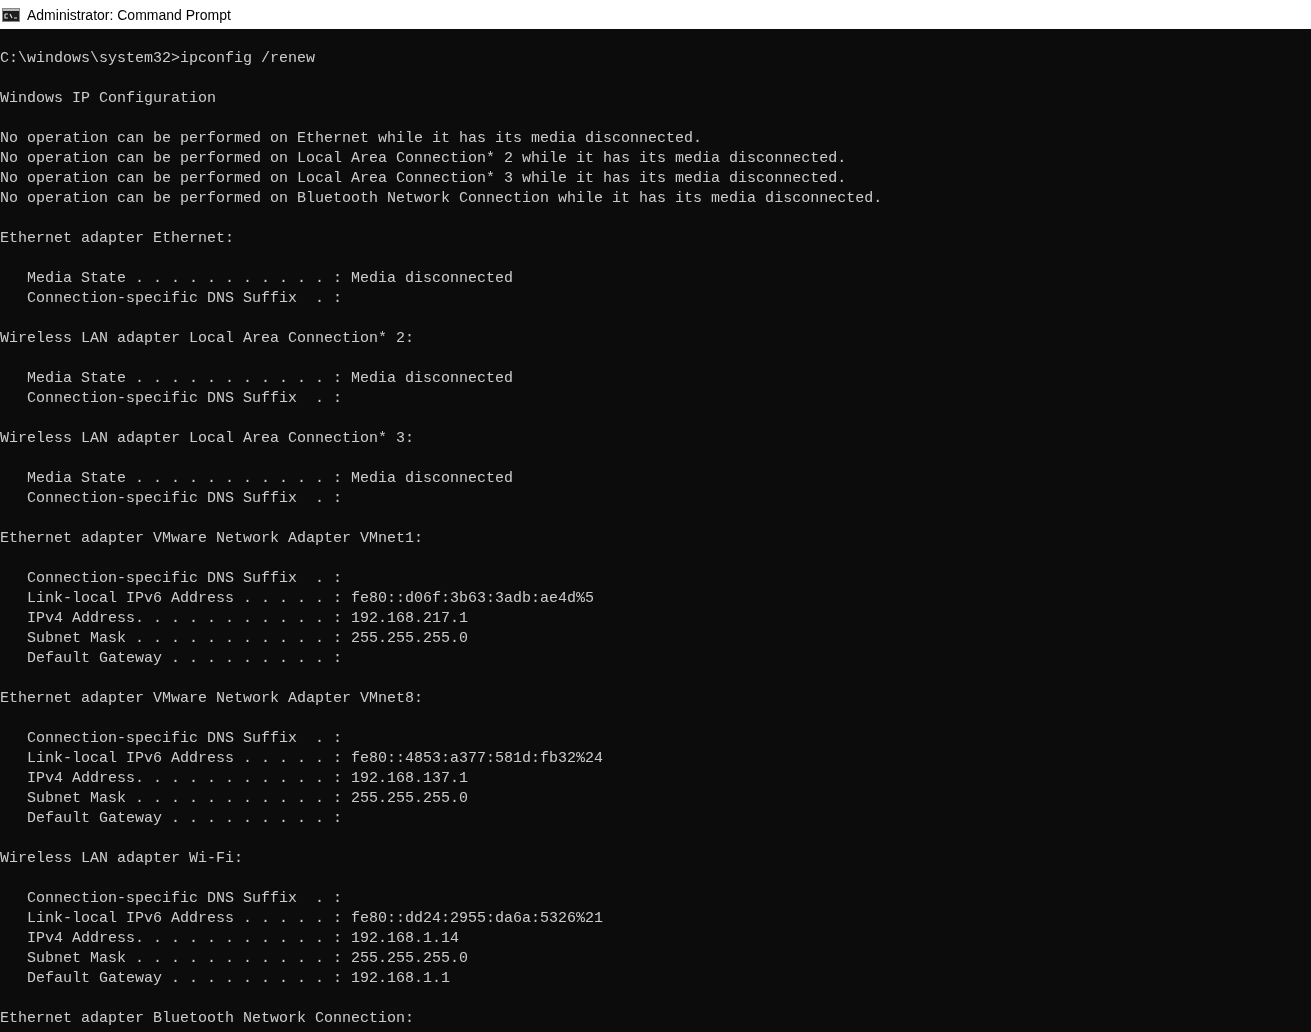 This screenshot has width=1311, height=1032. What do you see at coordinates (212, 539) in the screenshot?
I see `console-line: Ethernet adapter VMware Network Adapter VMnet1:` at bounding box center [212, 539].